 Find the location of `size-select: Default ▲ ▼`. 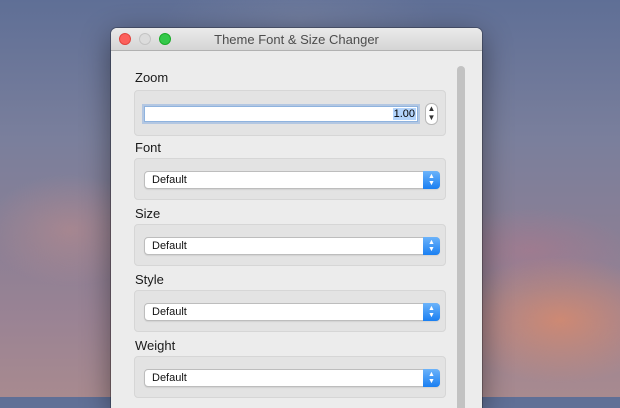

size-select: Default ▲ ▼ is located at coordinates (292, 246).